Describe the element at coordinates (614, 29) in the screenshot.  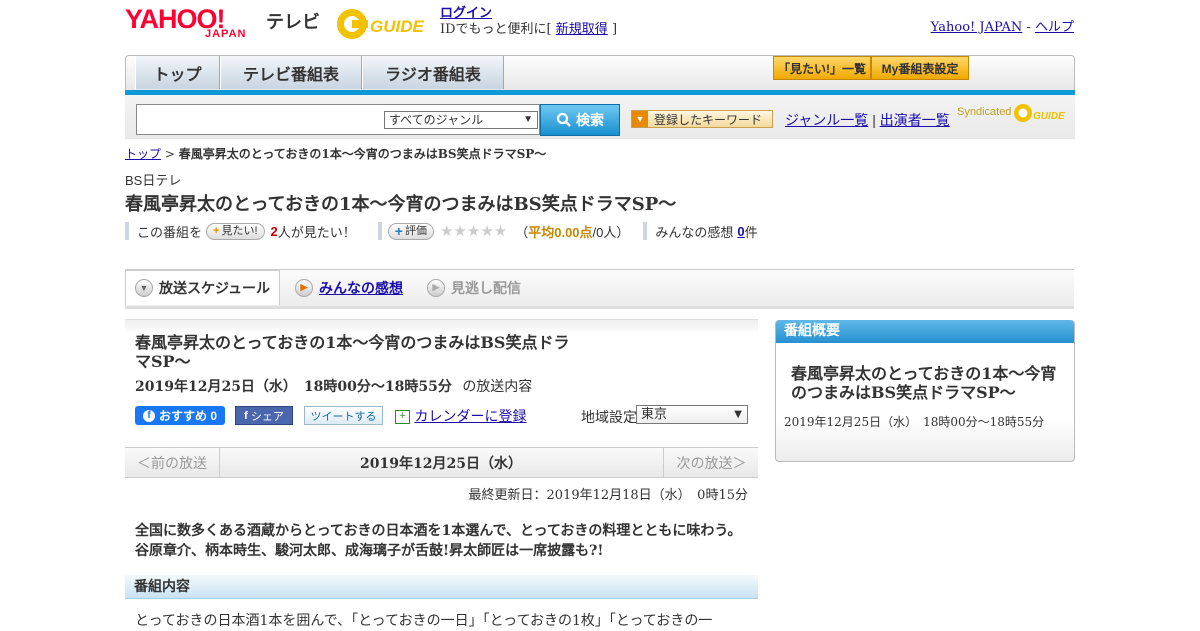
I see `id-text-suffix: ]` at that location.